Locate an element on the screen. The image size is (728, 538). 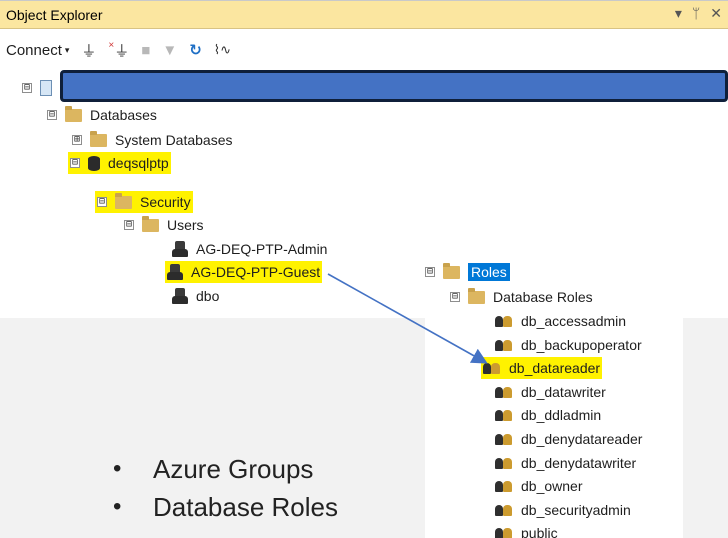
redacted-server-name-bar is located at coordinates (394, 86).